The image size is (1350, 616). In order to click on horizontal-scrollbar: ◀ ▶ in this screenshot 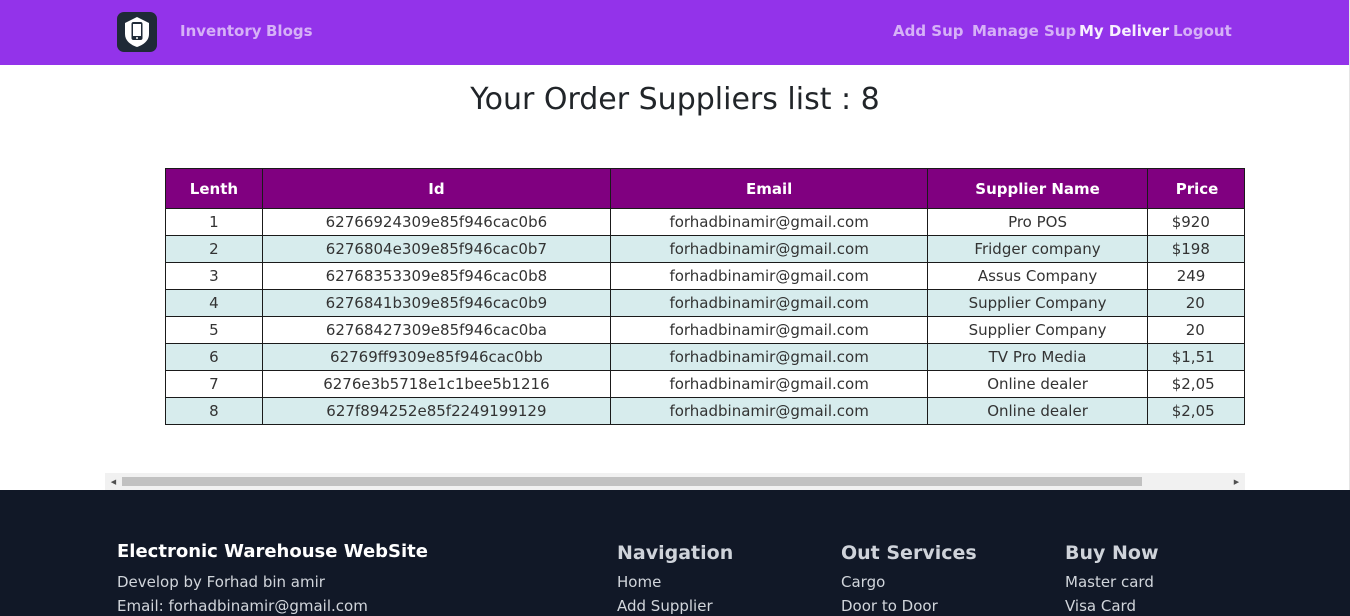, I will do `click(675, 481)`.